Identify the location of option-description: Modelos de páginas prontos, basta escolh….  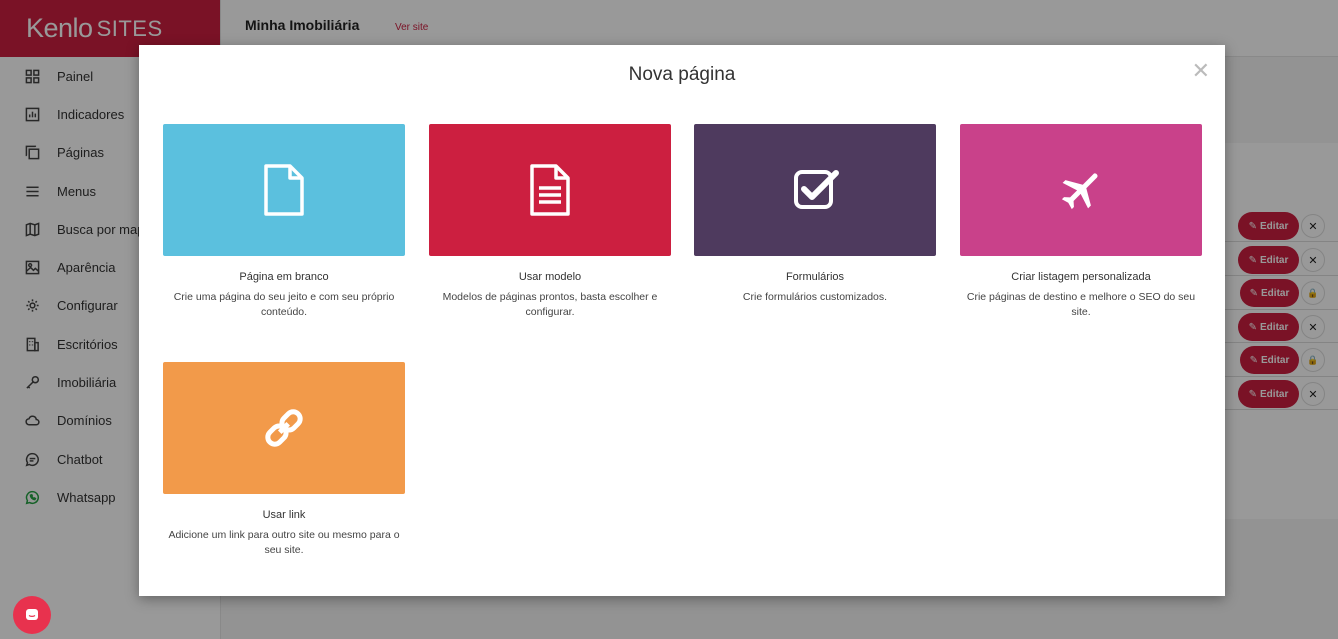
(550, 304).